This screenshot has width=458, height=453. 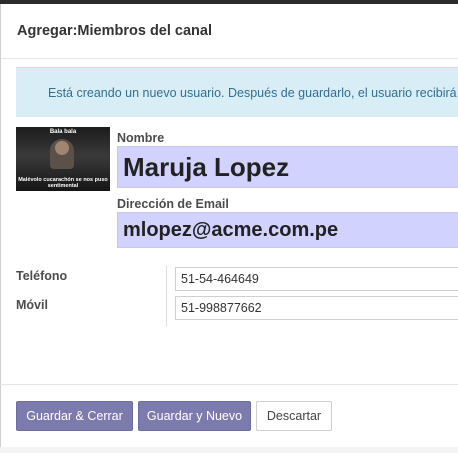 What do you see at coordinates (287, 230) in the screenshot?
I see `email-input: mlopez@acme.com.pe` at bounding box center [287, 230].